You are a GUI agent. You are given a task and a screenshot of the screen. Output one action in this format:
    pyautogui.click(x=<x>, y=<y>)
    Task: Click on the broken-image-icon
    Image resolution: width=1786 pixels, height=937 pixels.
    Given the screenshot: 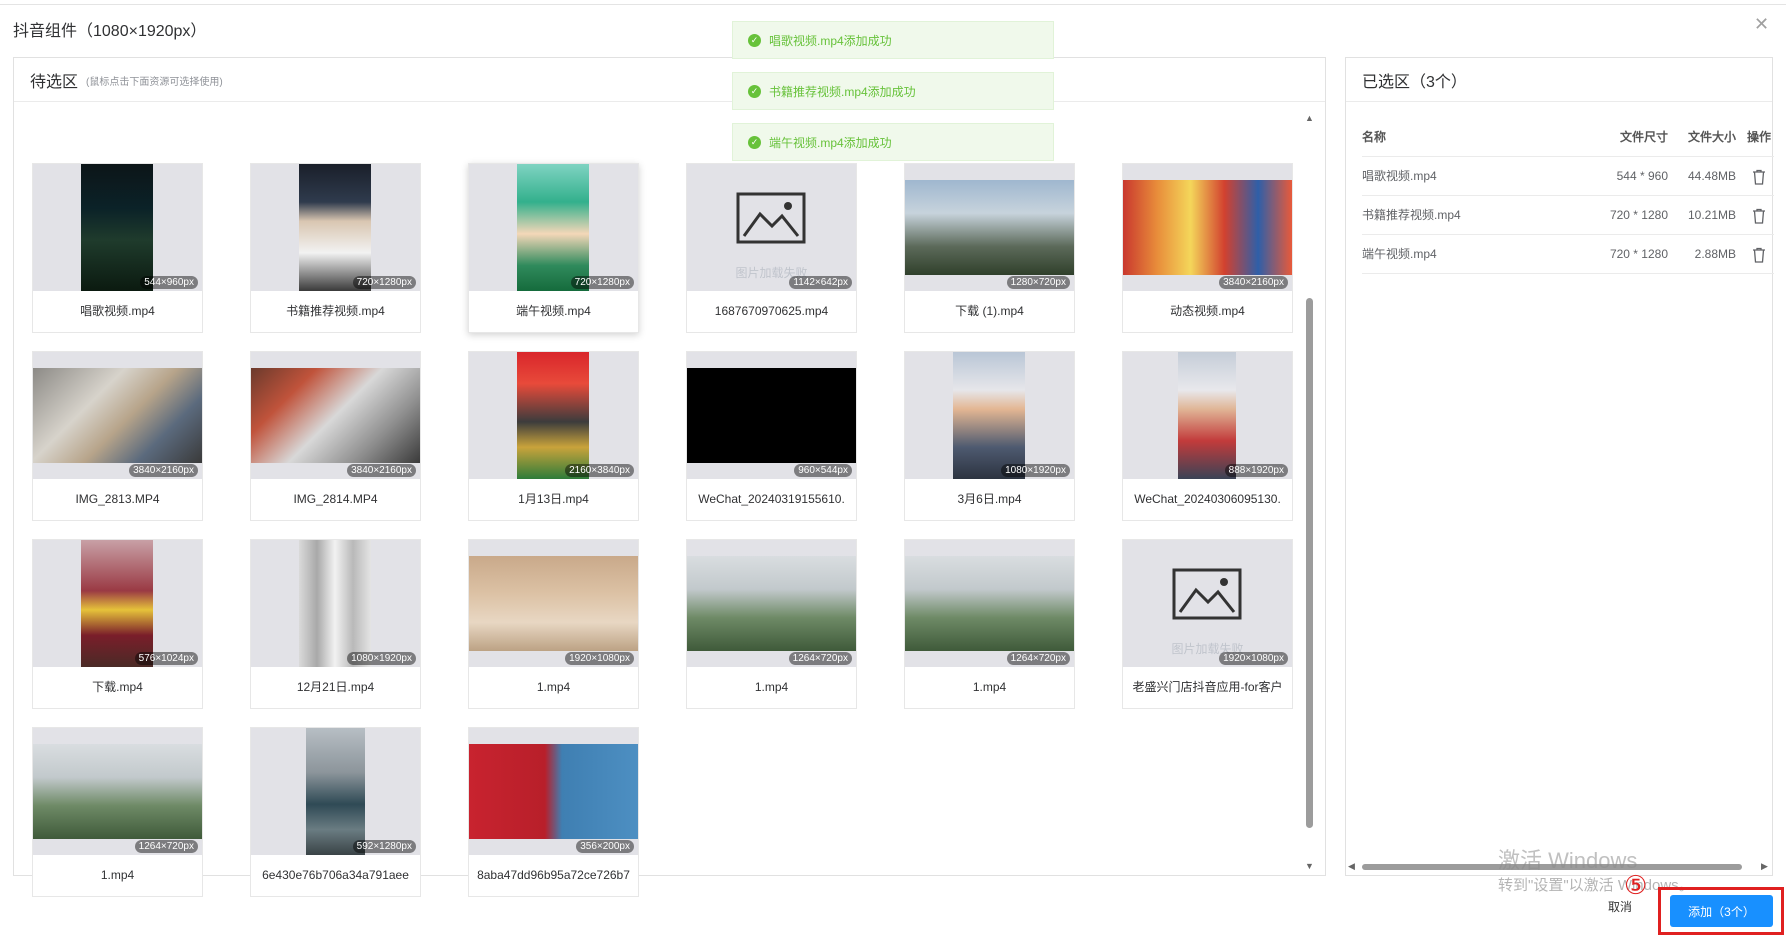 What is the action you would take?
    pyautogui.click(x=771, y=218)
    